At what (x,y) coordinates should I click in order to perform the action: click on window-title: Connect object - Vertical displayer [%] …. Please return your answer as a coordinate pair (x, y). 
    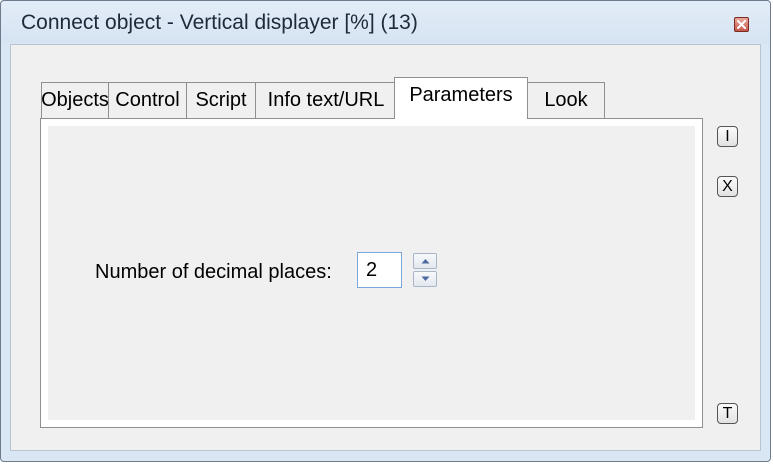
    Looking at the image, I should click on (219, 22).